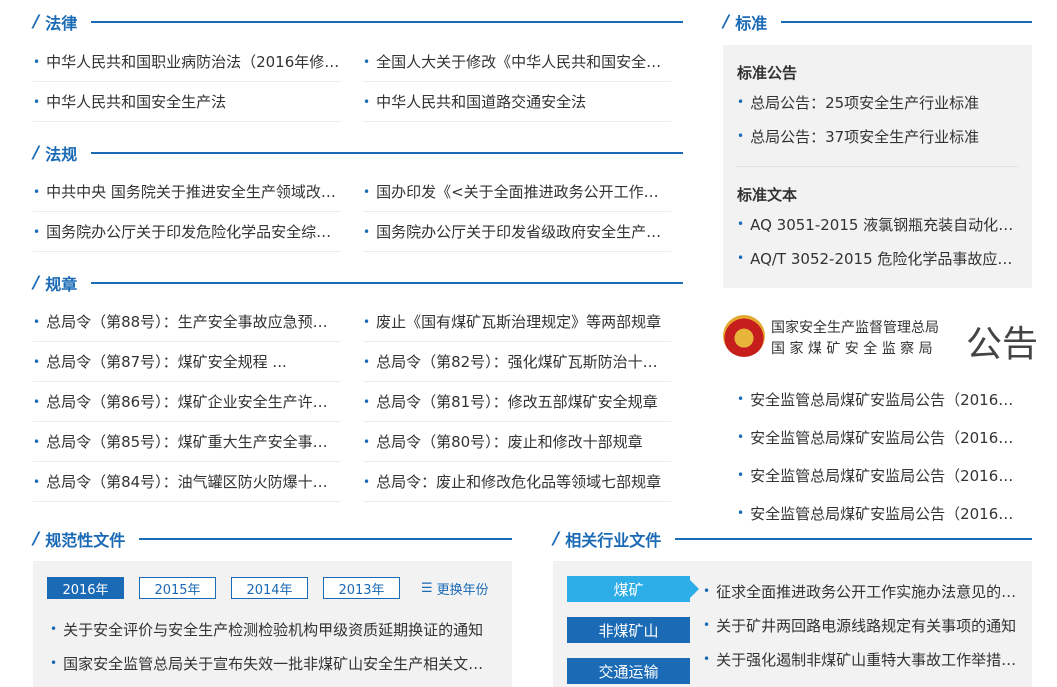  Describe the element at coordinates (517, 192) in the screenshot. I see `regulation-item-2: •国办印发《<关于全面推进政务公开工作>的意见》` at that location.